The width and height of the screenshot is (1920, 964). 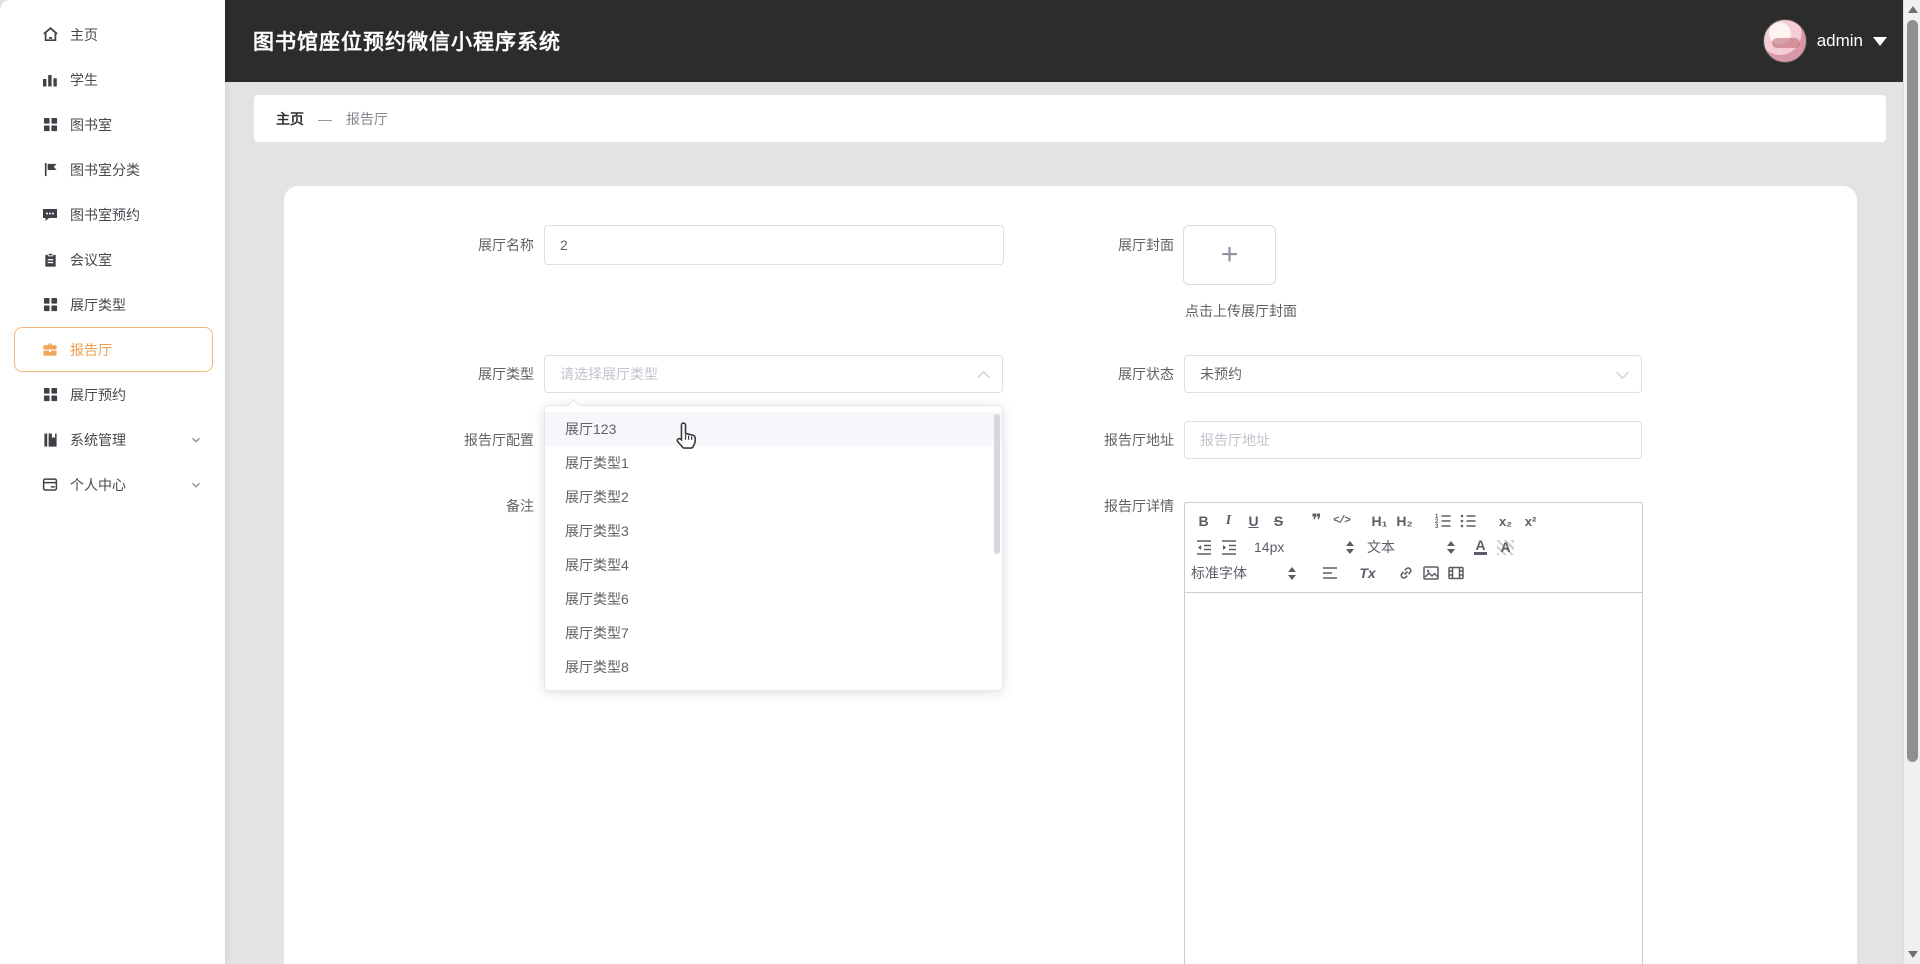 I want to click on header-format-picker: 文本, so click(x=1411, y=547).